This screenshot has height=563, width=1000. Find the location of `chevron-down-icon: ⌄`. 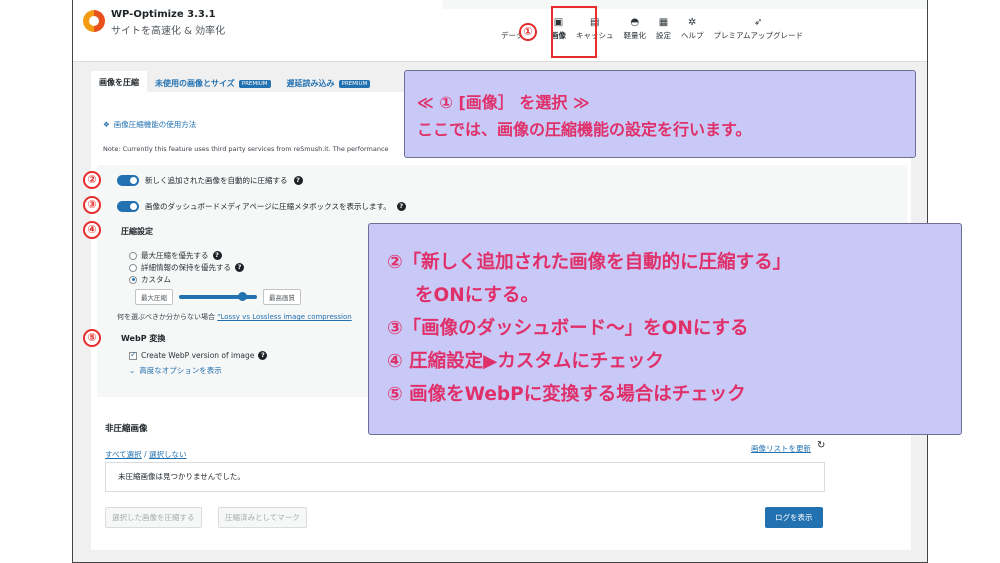

chevron-down-icon: ⌄ is located at coordinates (132, 370).